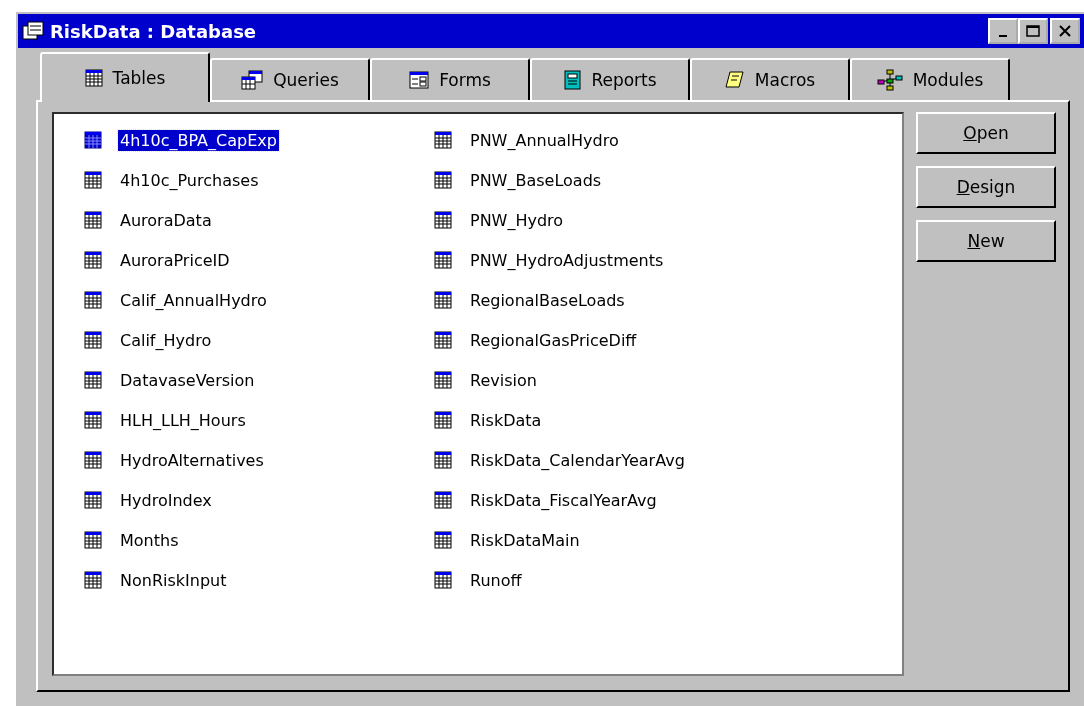 The height and width of the screenshot is (706, 1084). I want to click on list-item: PNW_Hydro, so click(517, 220).